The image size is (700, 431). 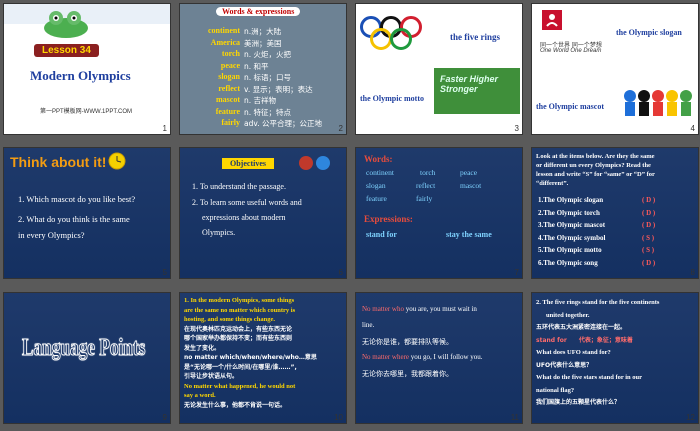 What do you see at coordinates (58, 162) in the screenshot?
I see `slide-title: Think about it!` at bounding box center [58, 162].